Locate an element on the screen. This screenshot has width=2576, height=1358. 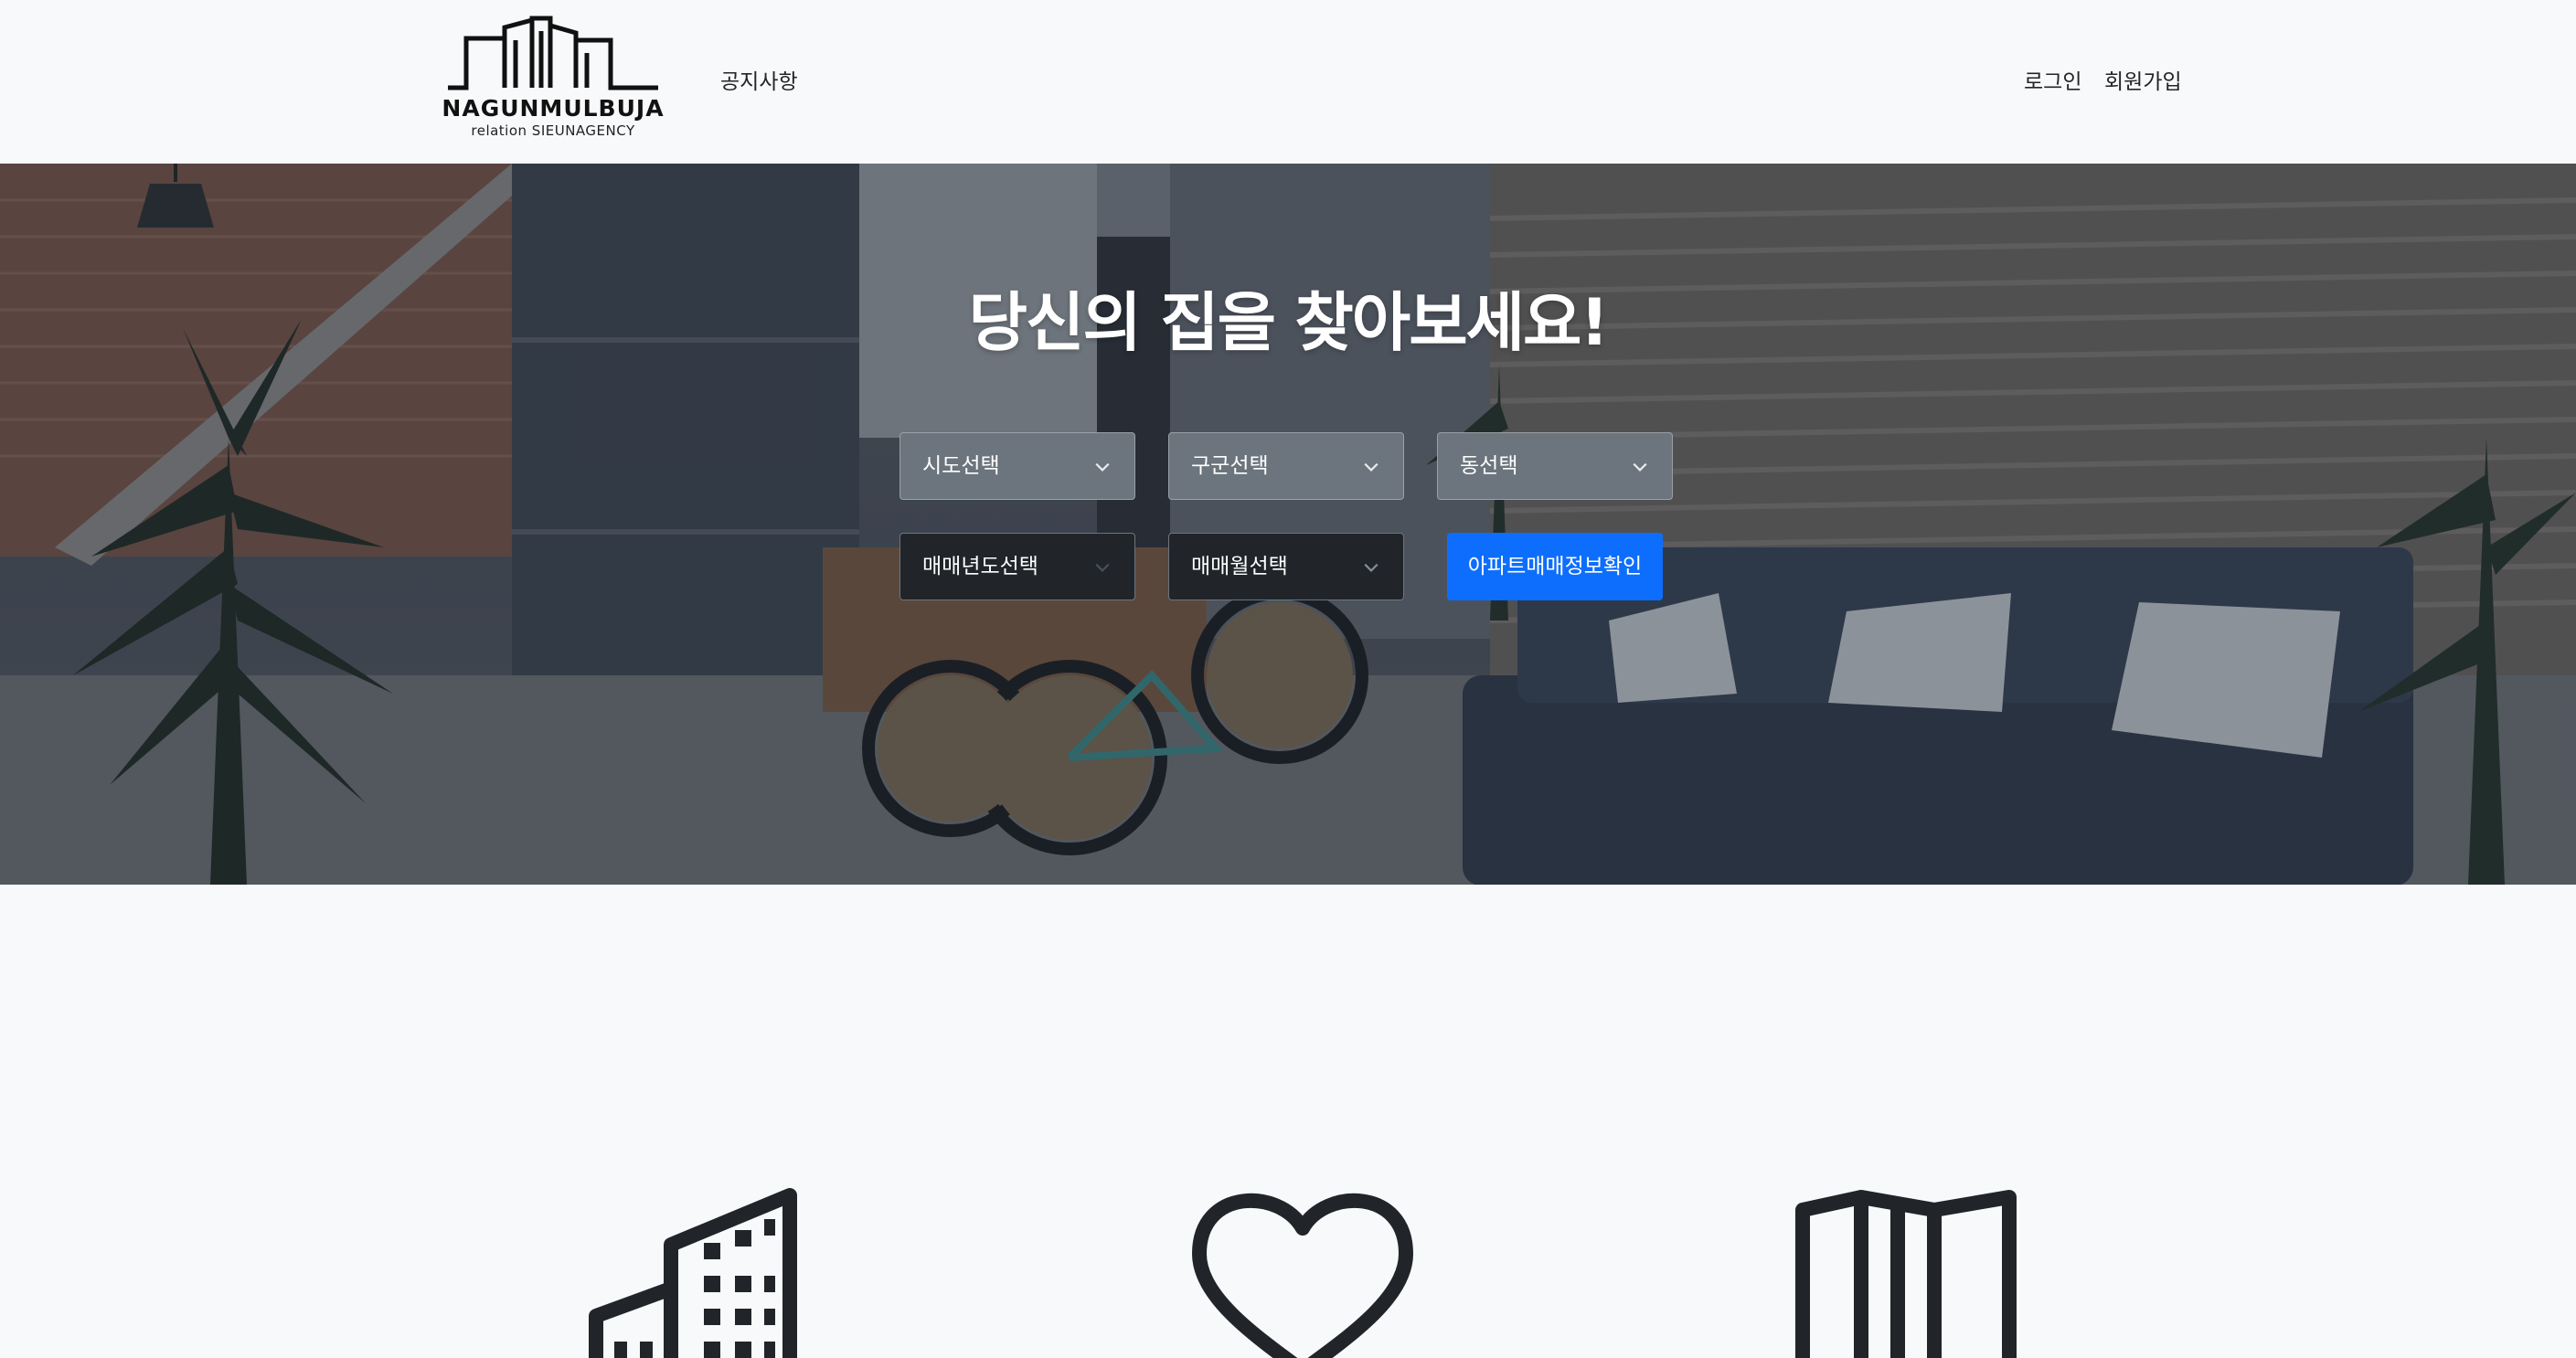
gugun-select: 구군선택 is located at coordinates (1286, 466).